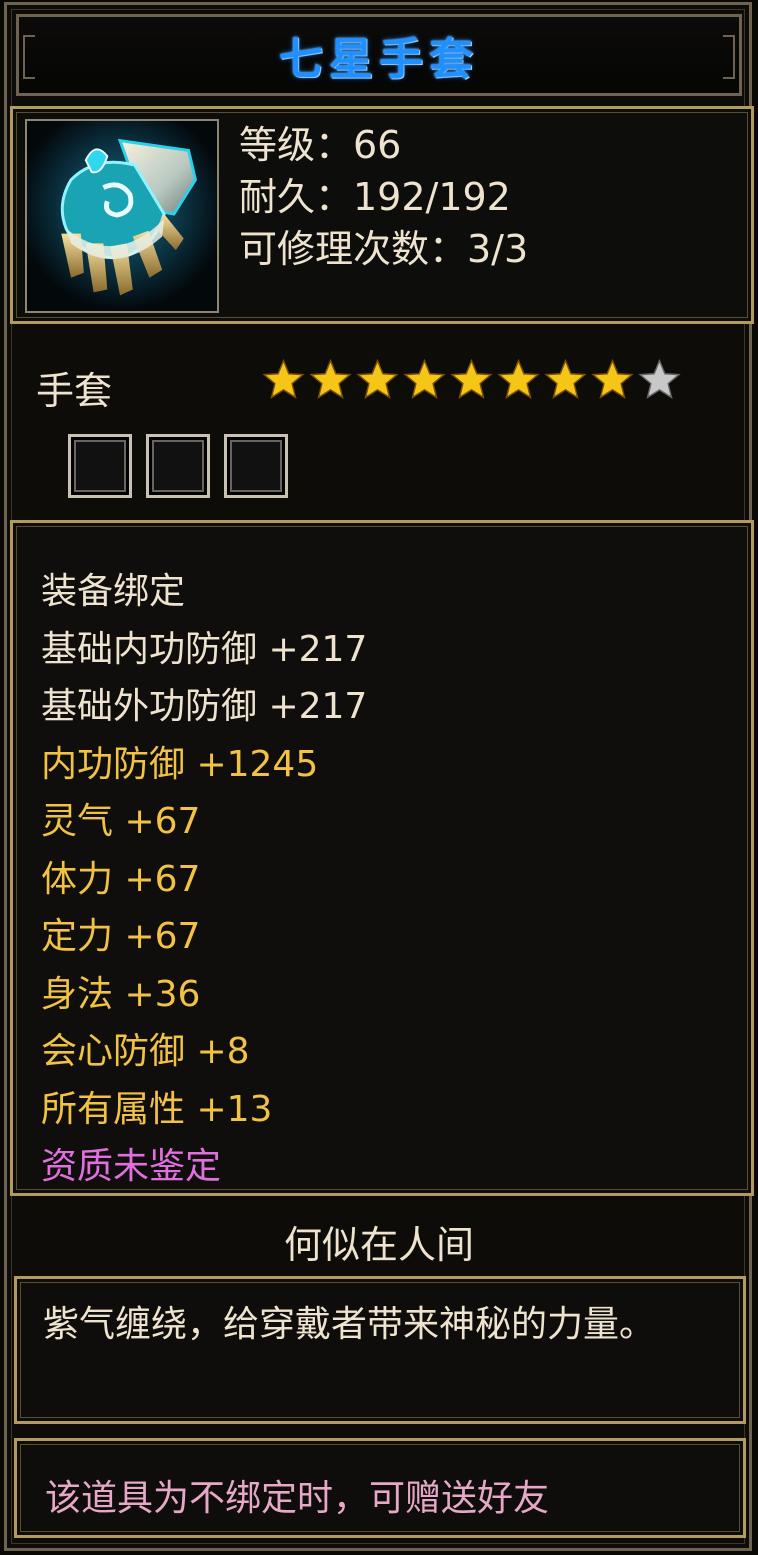 The height and width of the screenshot is (1555, 758). What do you see at coordinates (659, 378) in the screenshot?
I see `star-icon-empty` at bounding box center [659, 378].